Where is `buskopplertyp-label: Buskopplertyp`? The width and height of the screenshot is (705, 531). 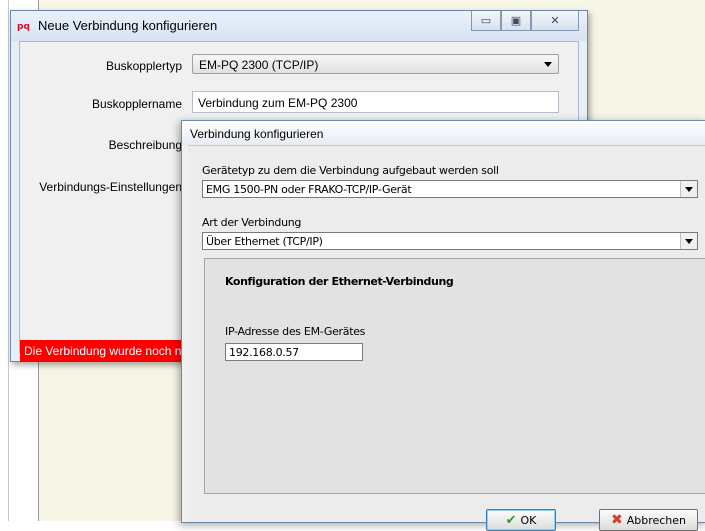
buskopplertyp-label: Buskopplertyp is located at coordinates (143, 66).